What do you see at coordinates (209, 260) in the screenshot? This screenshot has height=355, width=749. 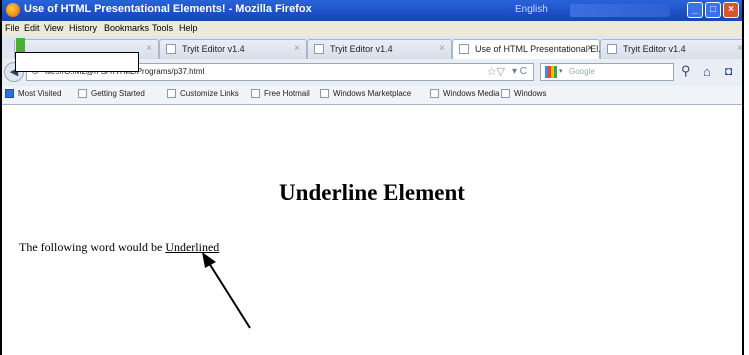 I see `arrow-head` at bounding box center [209, 260].